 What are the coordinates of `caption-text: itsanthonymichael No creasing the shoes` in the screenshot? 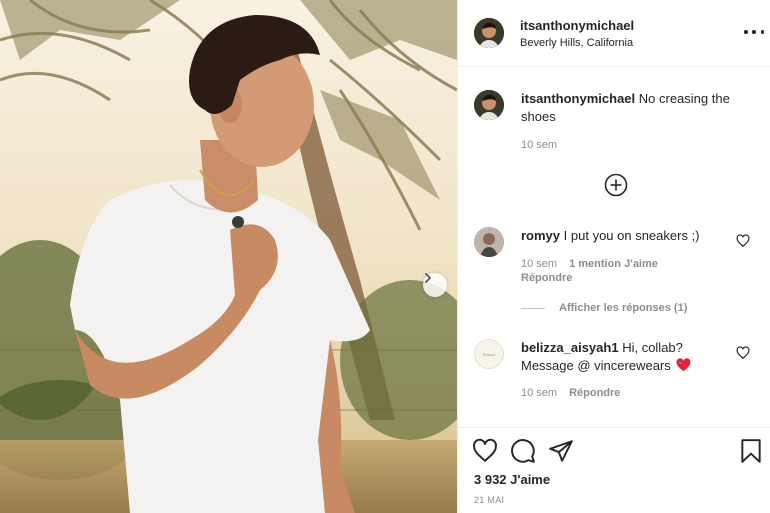 It's located at (636, 108).